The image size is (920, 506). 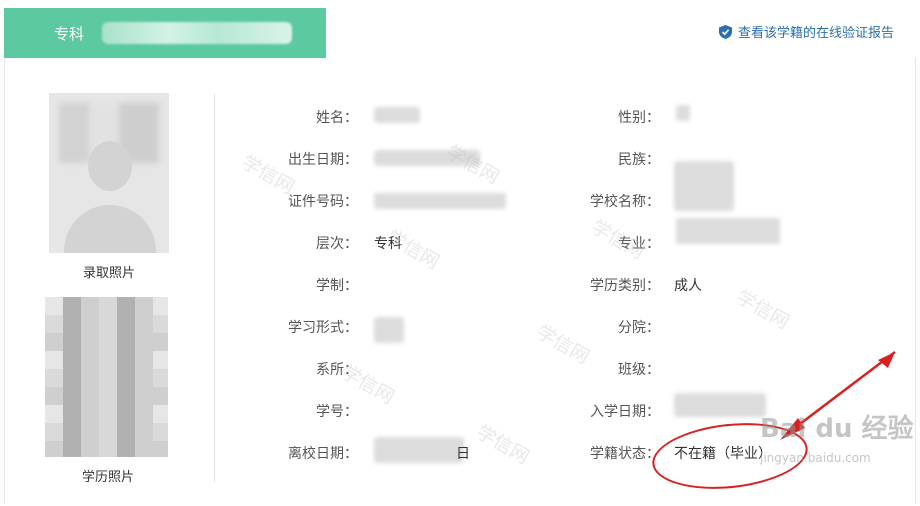 What do you see at coordinates (337, 118) in the screenshot?
I see `field-label: 姓名：` at bounding box center [337, 118].